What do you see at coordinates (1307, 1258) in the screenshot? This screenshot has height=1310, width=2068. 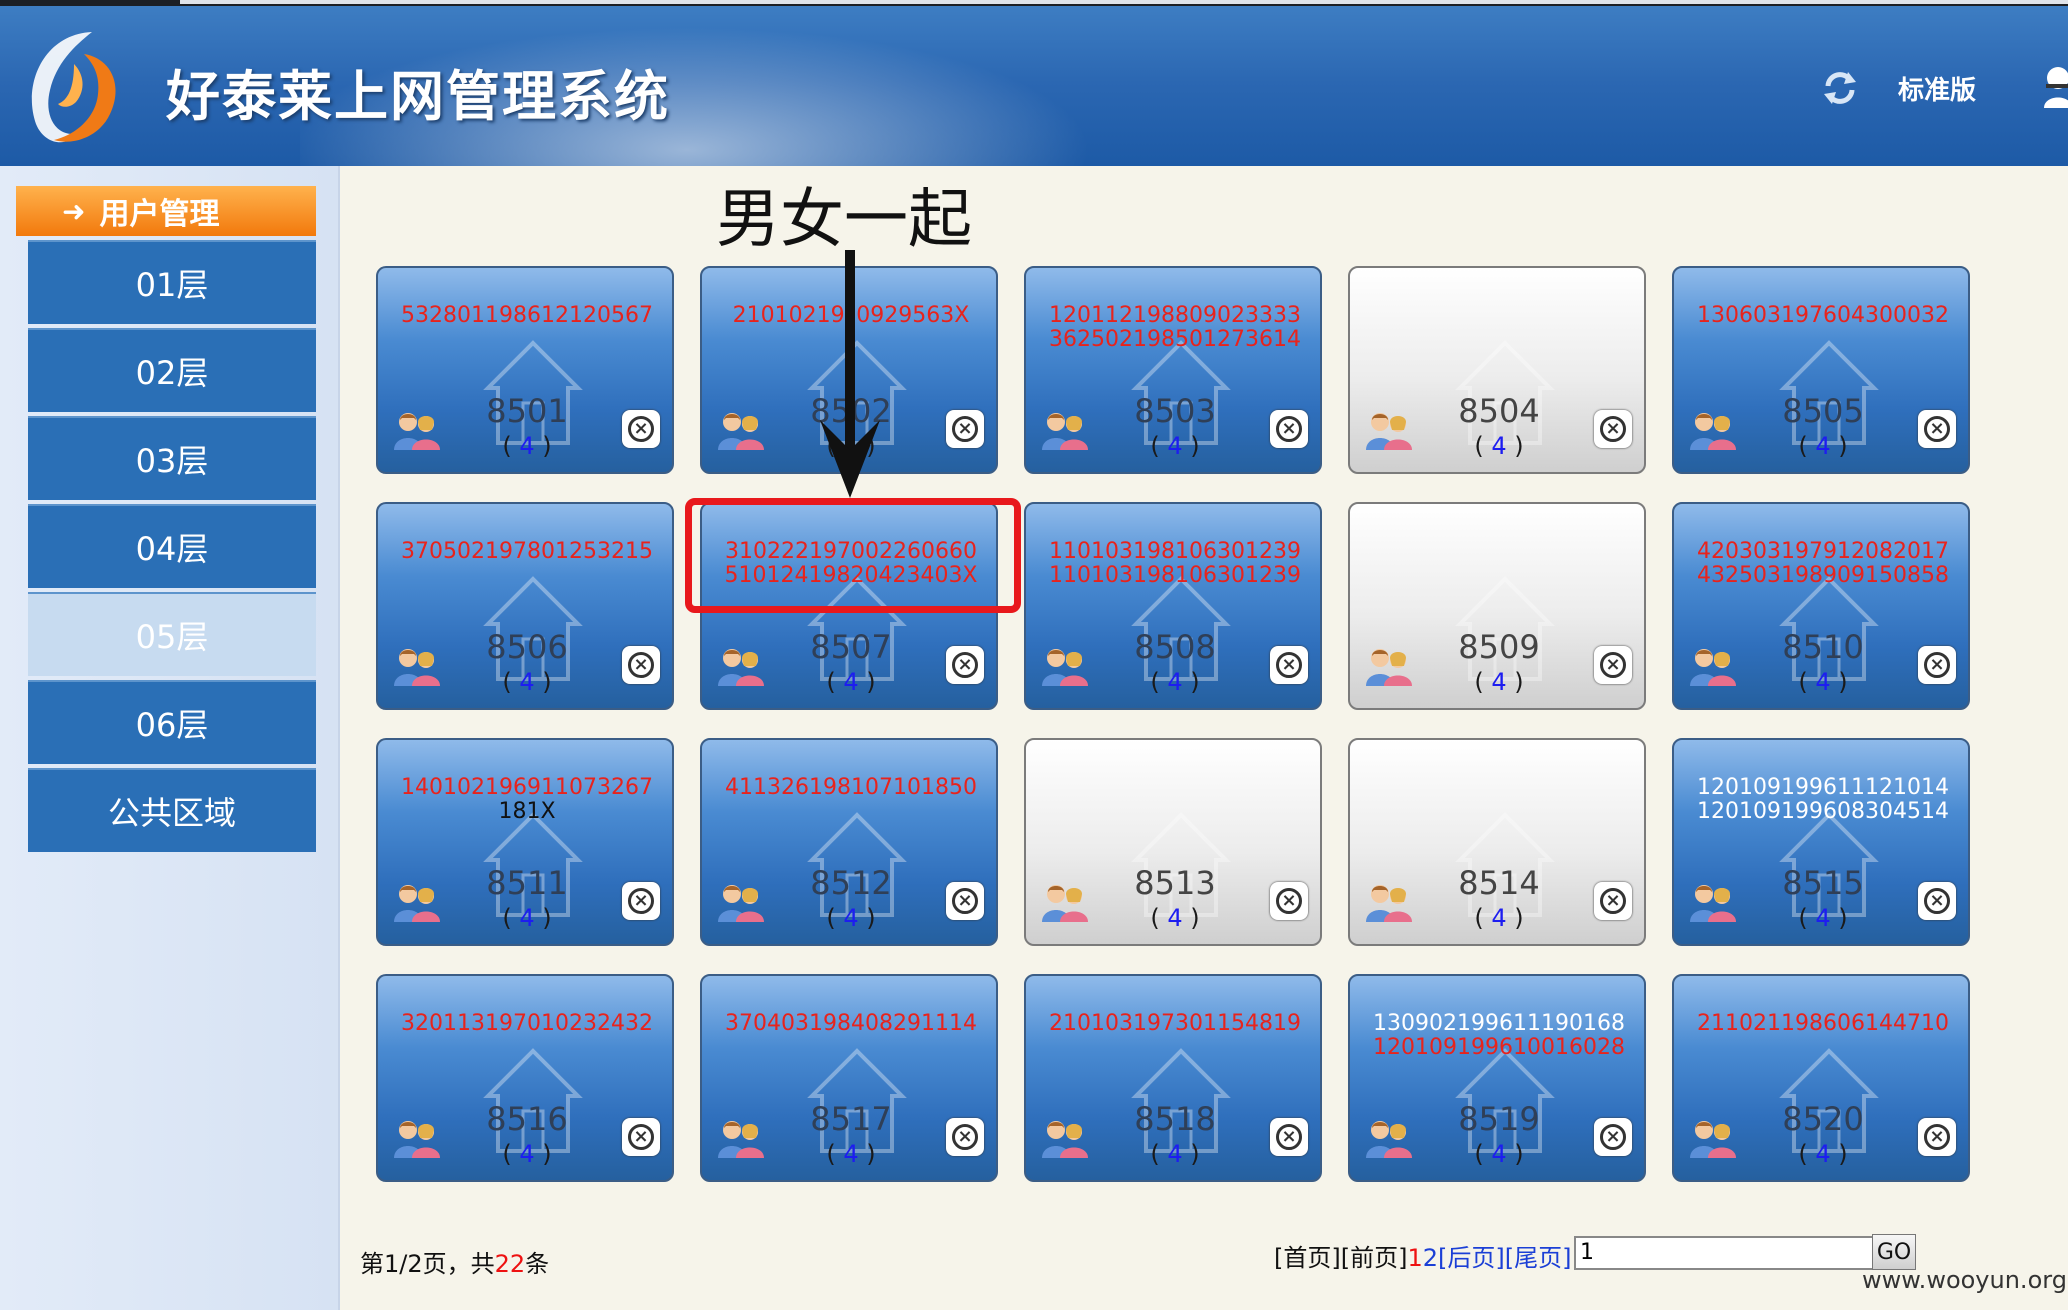 I see `first-page-link: [首页]` at bounding box center [1307, 1258].